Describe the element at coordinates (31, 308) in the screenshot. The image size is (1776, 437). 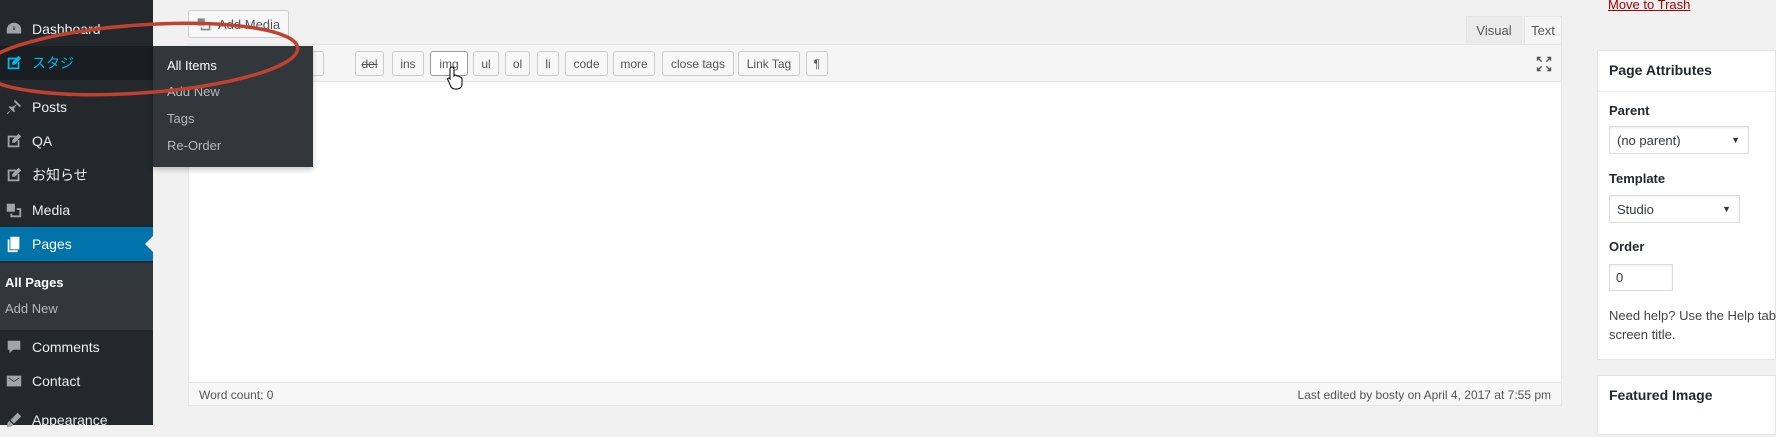
I see `submenu-add-new: Add New` at that location.